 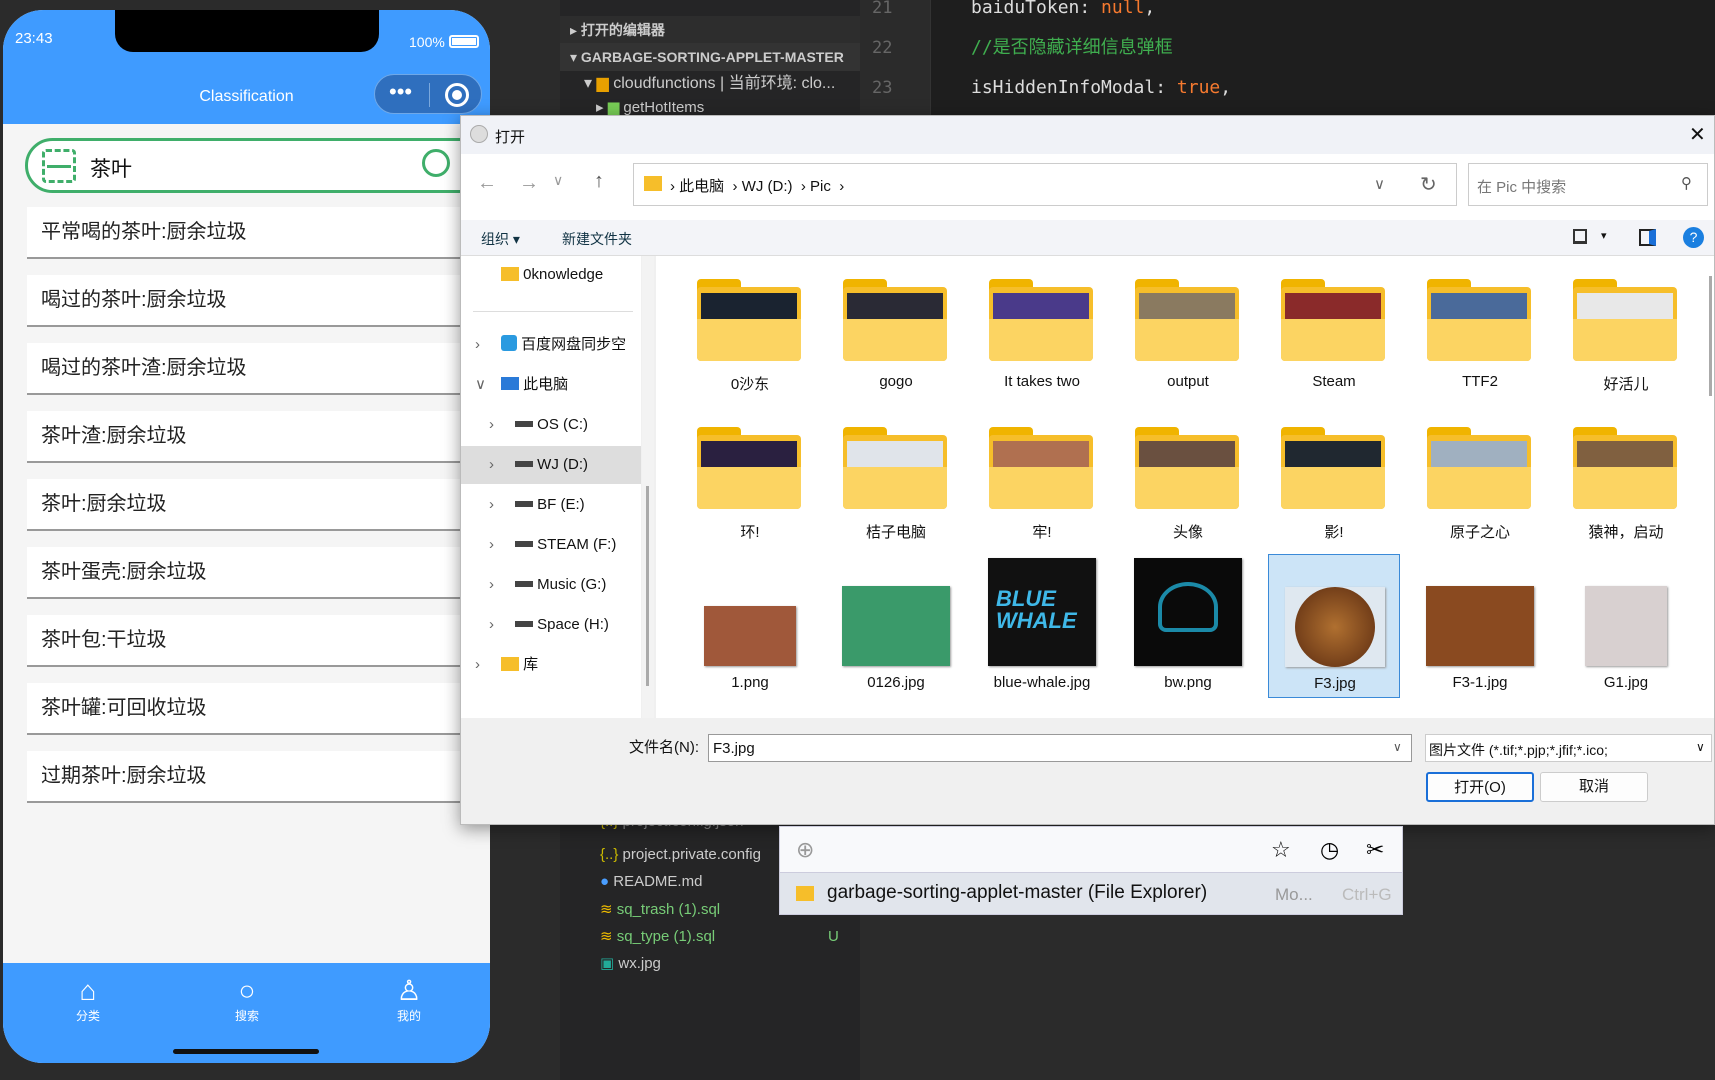 I want to click on nav-item: › BF (E:), so click(x=551, y=505).